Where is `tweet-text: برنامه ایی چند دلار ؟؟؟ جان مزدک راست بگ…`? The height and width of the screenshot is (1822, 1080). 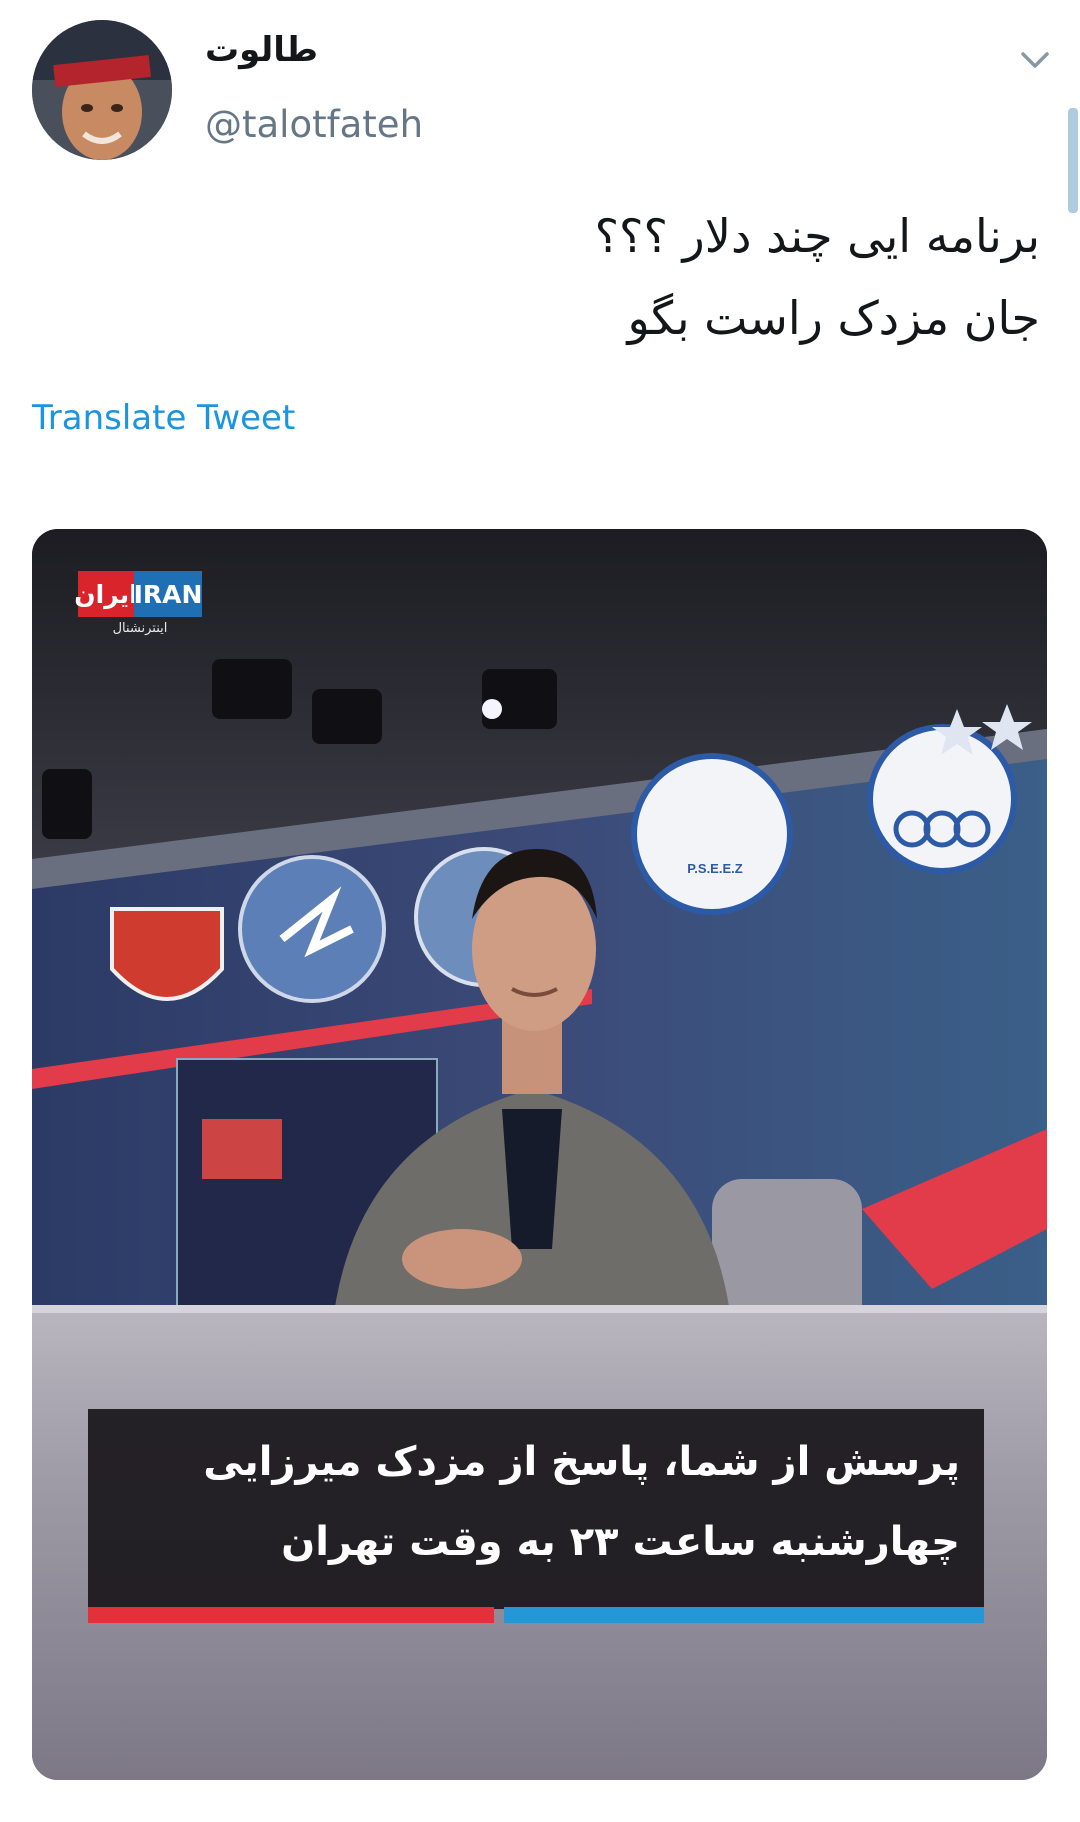 tweet-text: برنامه ایی چند دلار ؟؟؟ جان مزدک راست بگ… is located at coordinates (590, 277).